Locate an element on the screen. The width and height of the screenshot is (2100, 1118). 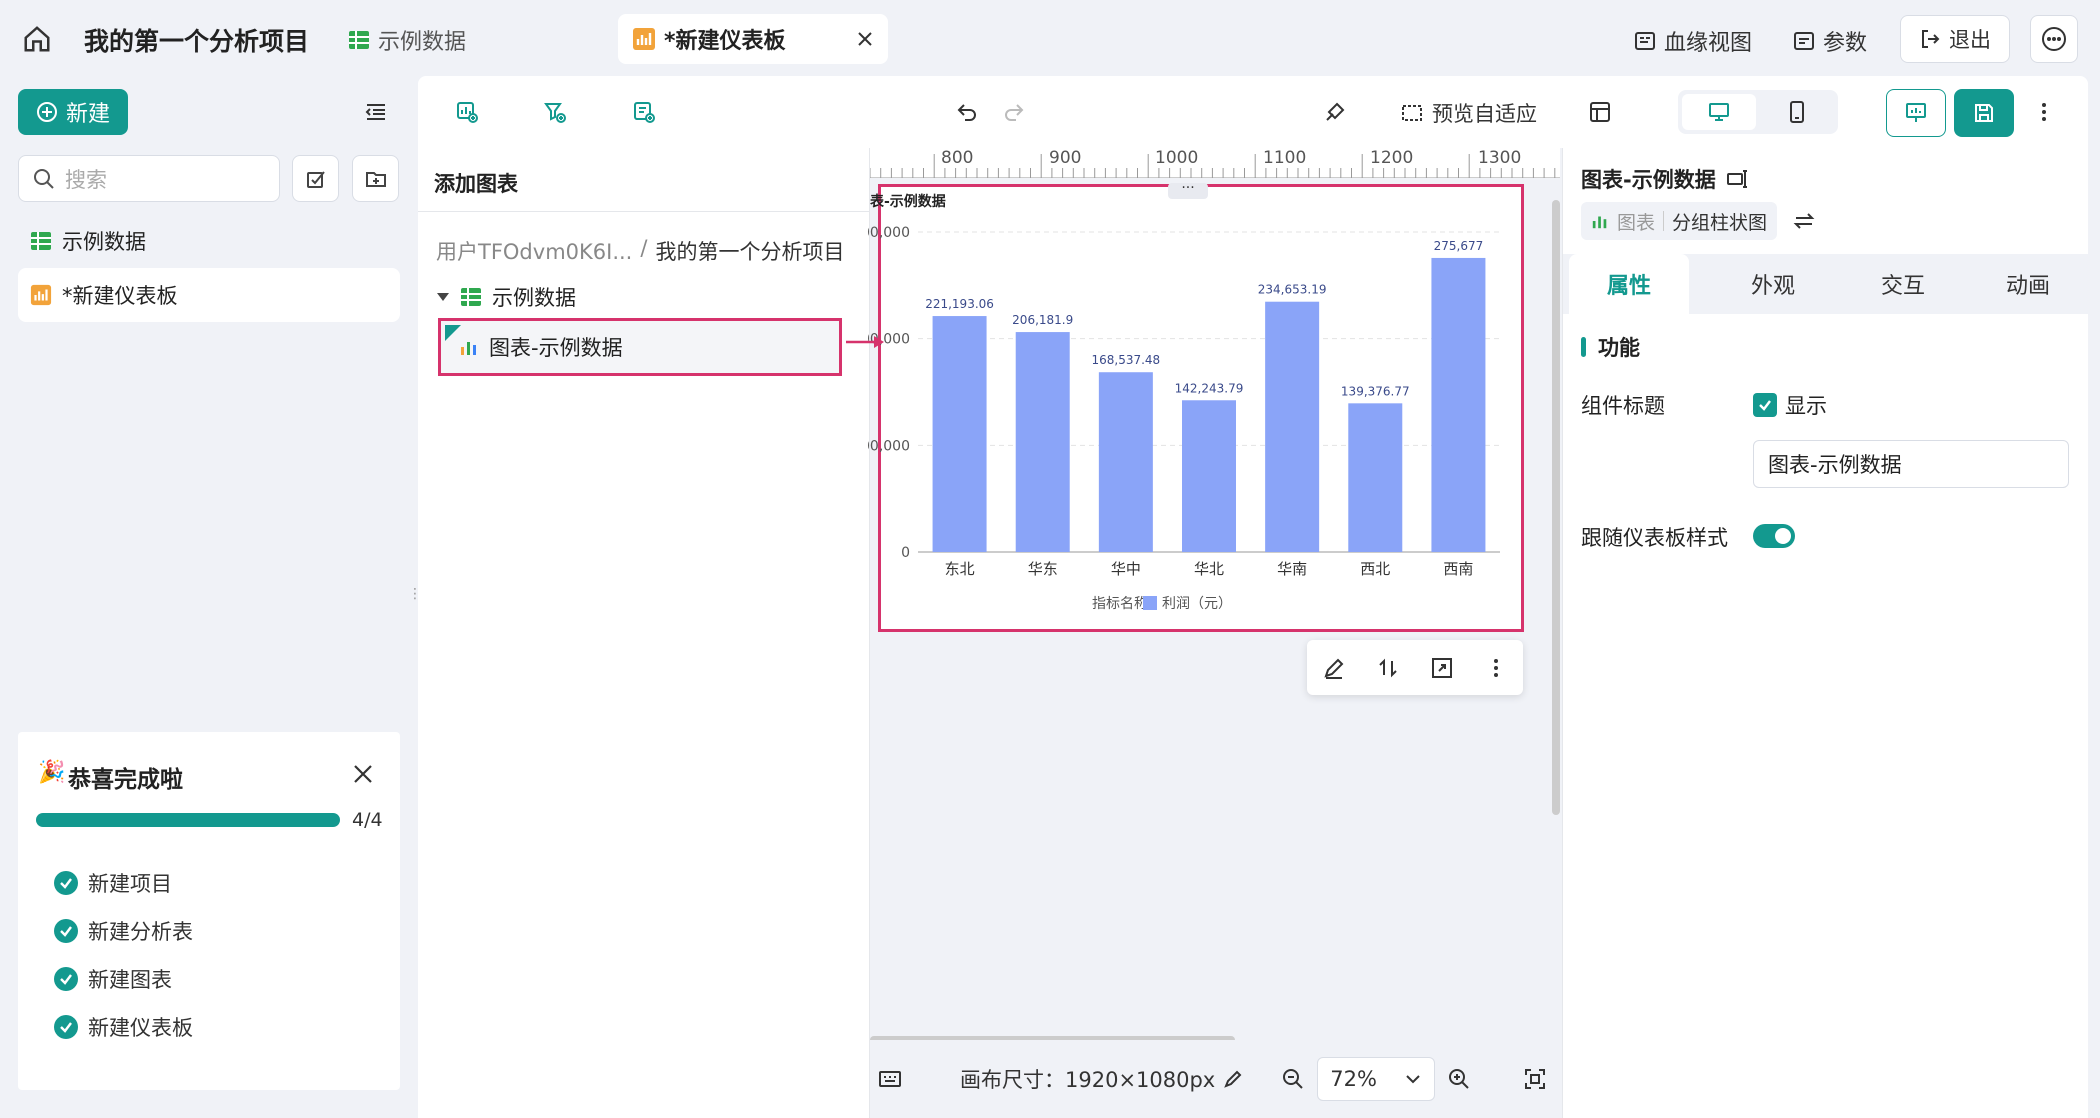
divider is located at coordinates (644, 211).